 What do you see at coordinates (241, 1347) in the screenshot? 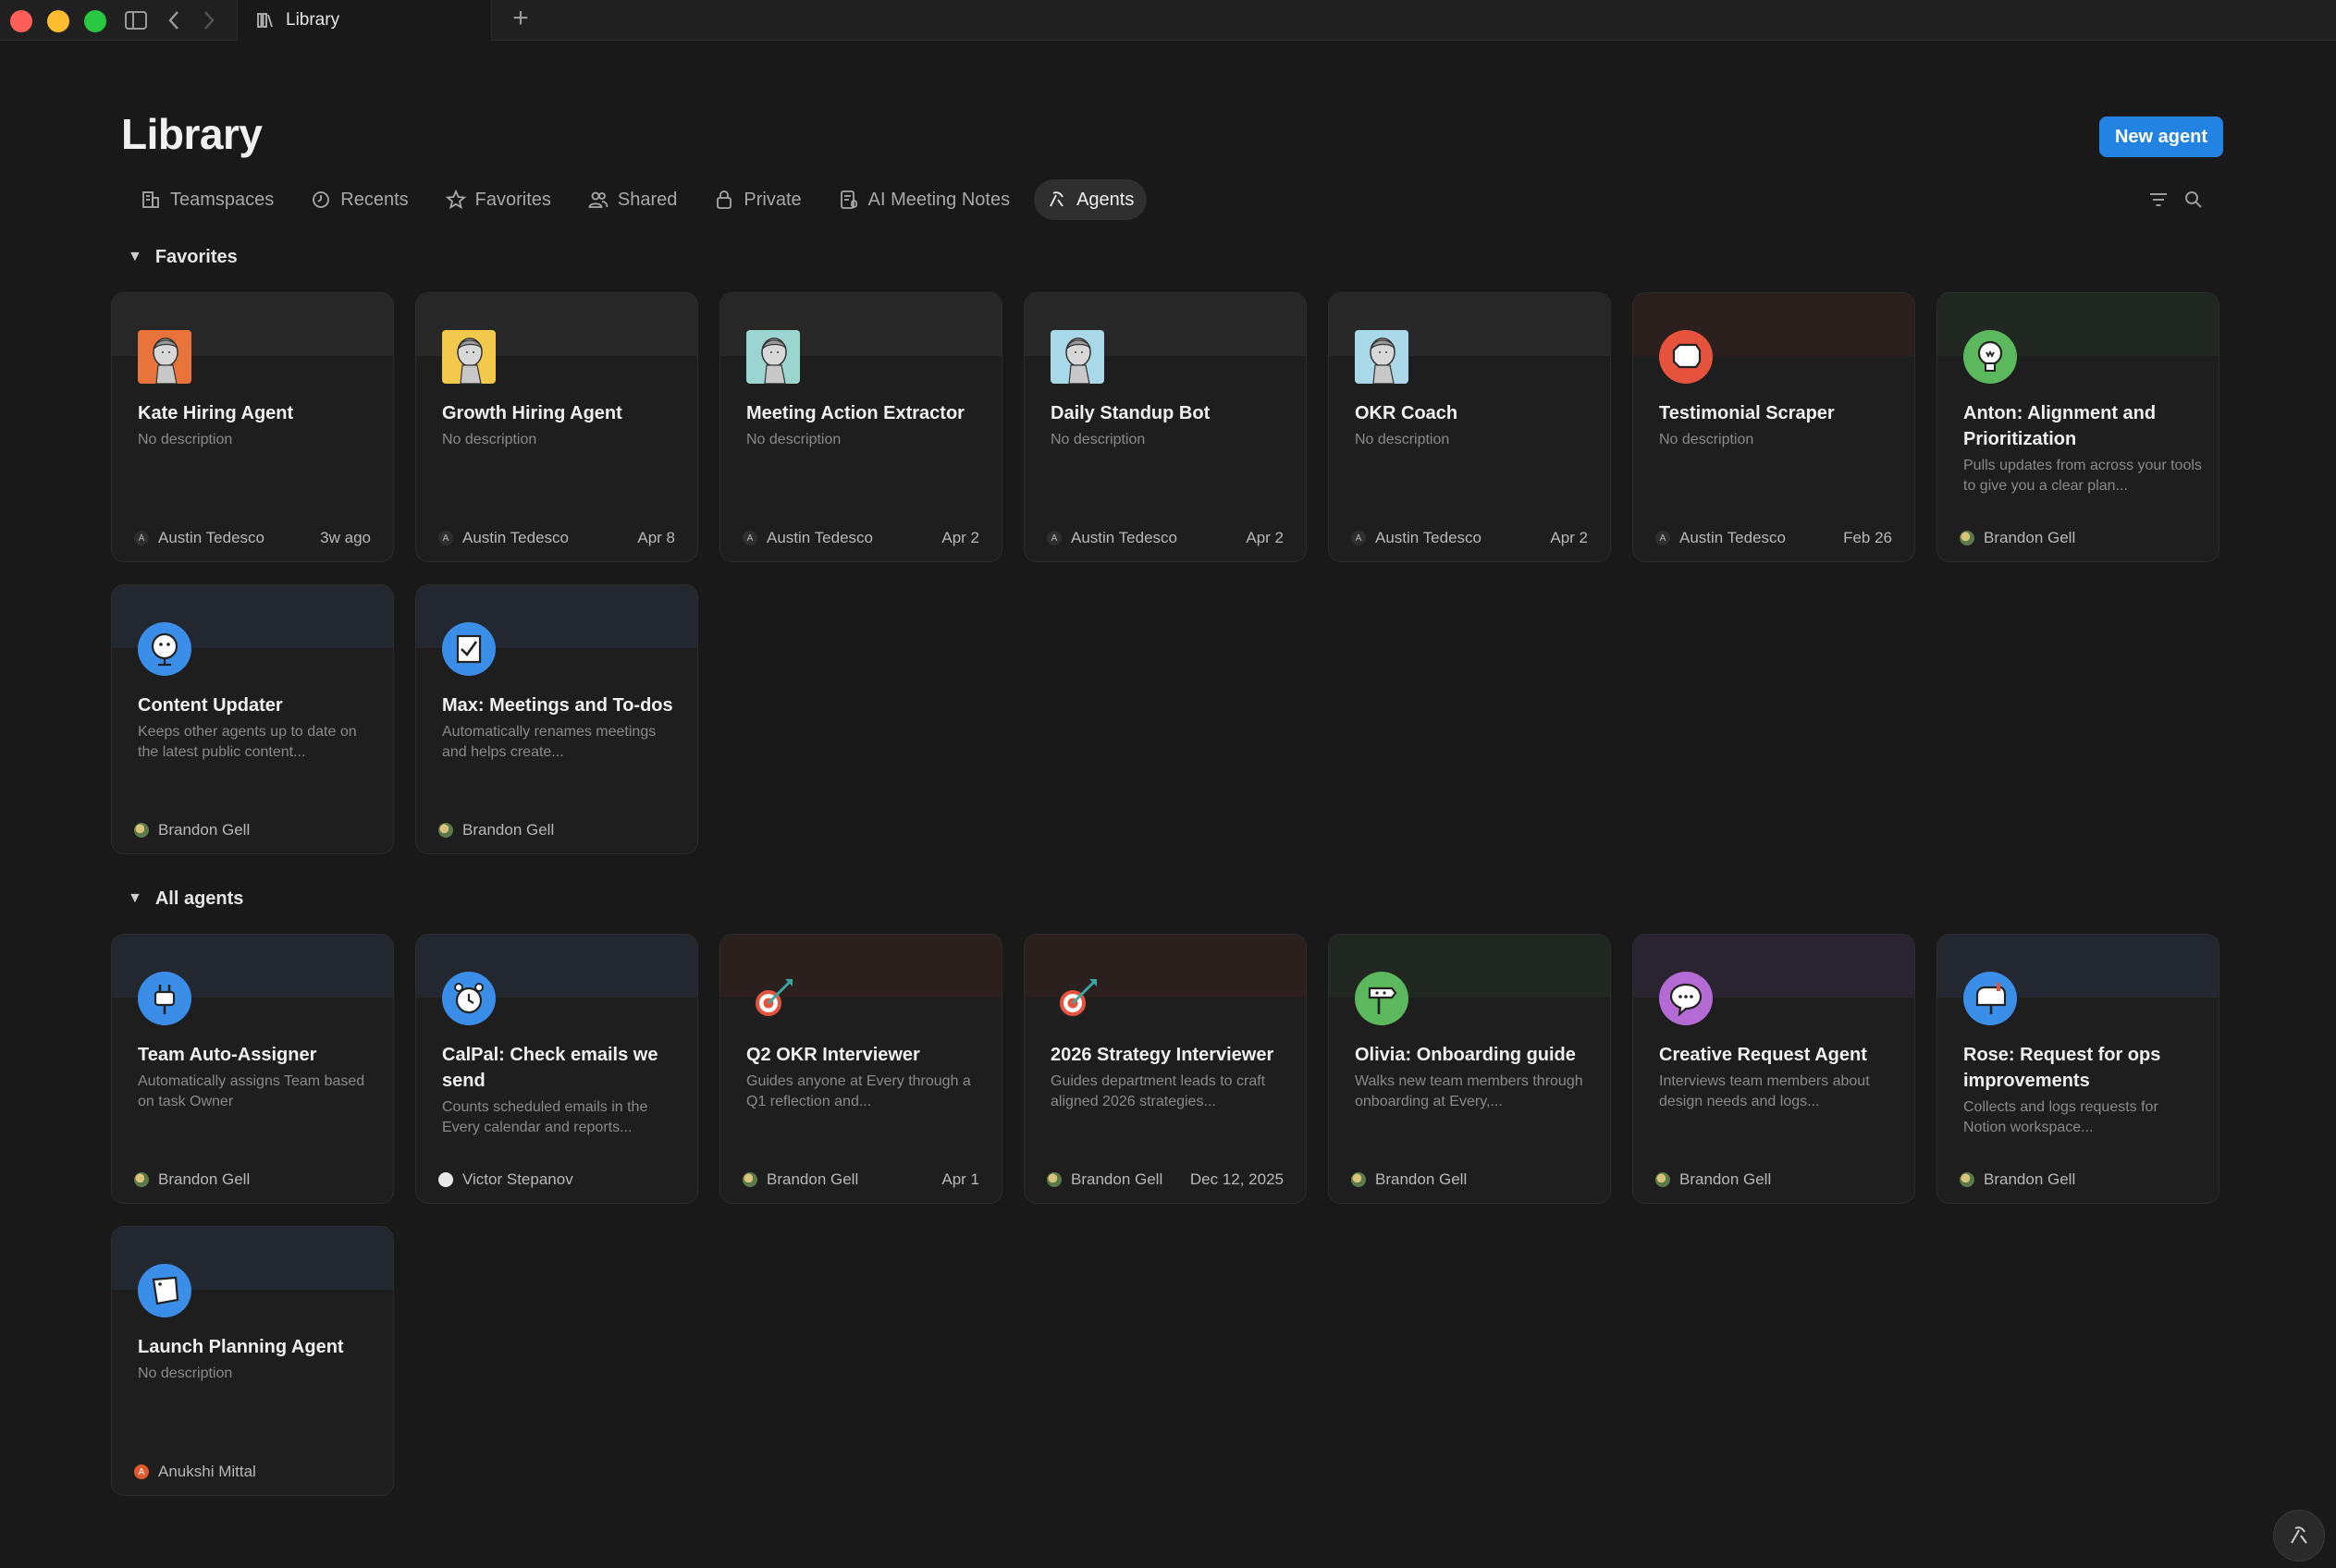
I see `agent-title: Launch Planning Agent` at bounding box center [241, 1347].